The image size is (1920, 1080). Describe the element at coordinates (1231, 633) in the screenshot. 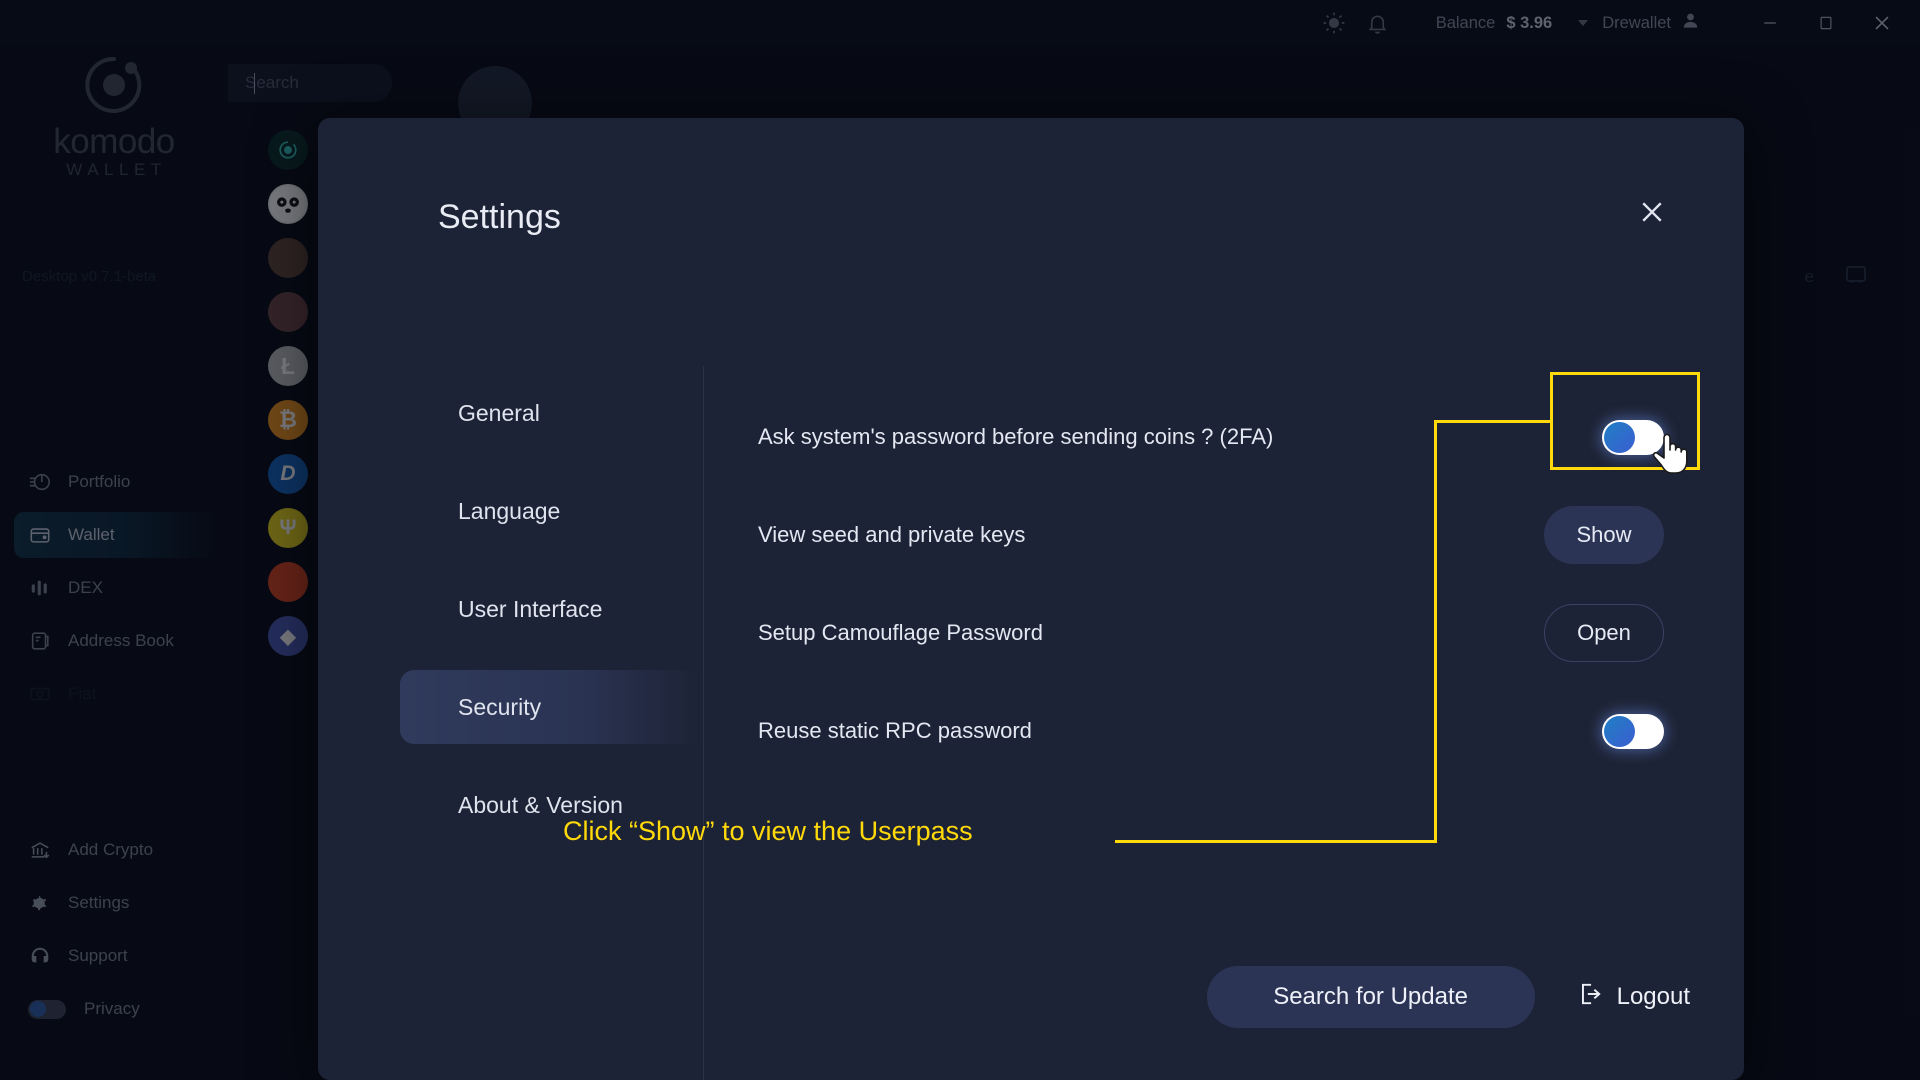

I see `setting-row-camouflage: Setup Camouflage Password Open` at that location.